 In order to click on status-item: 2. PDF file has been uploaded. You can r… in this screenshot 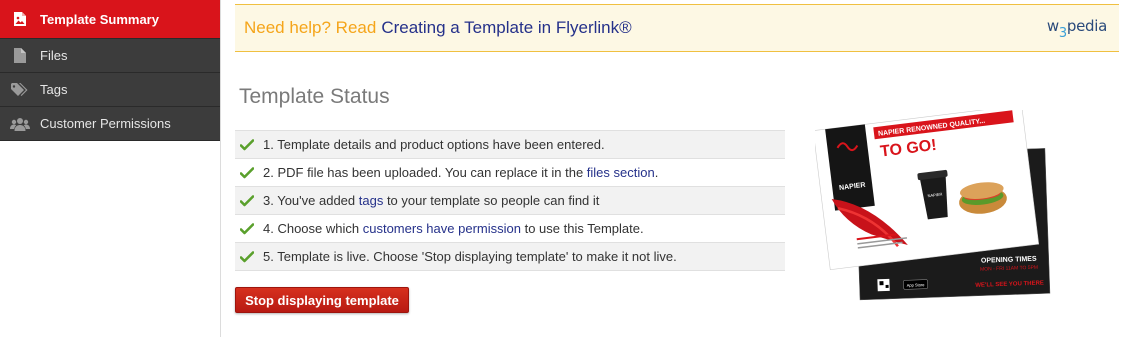, I will do `click(510, 173)`.